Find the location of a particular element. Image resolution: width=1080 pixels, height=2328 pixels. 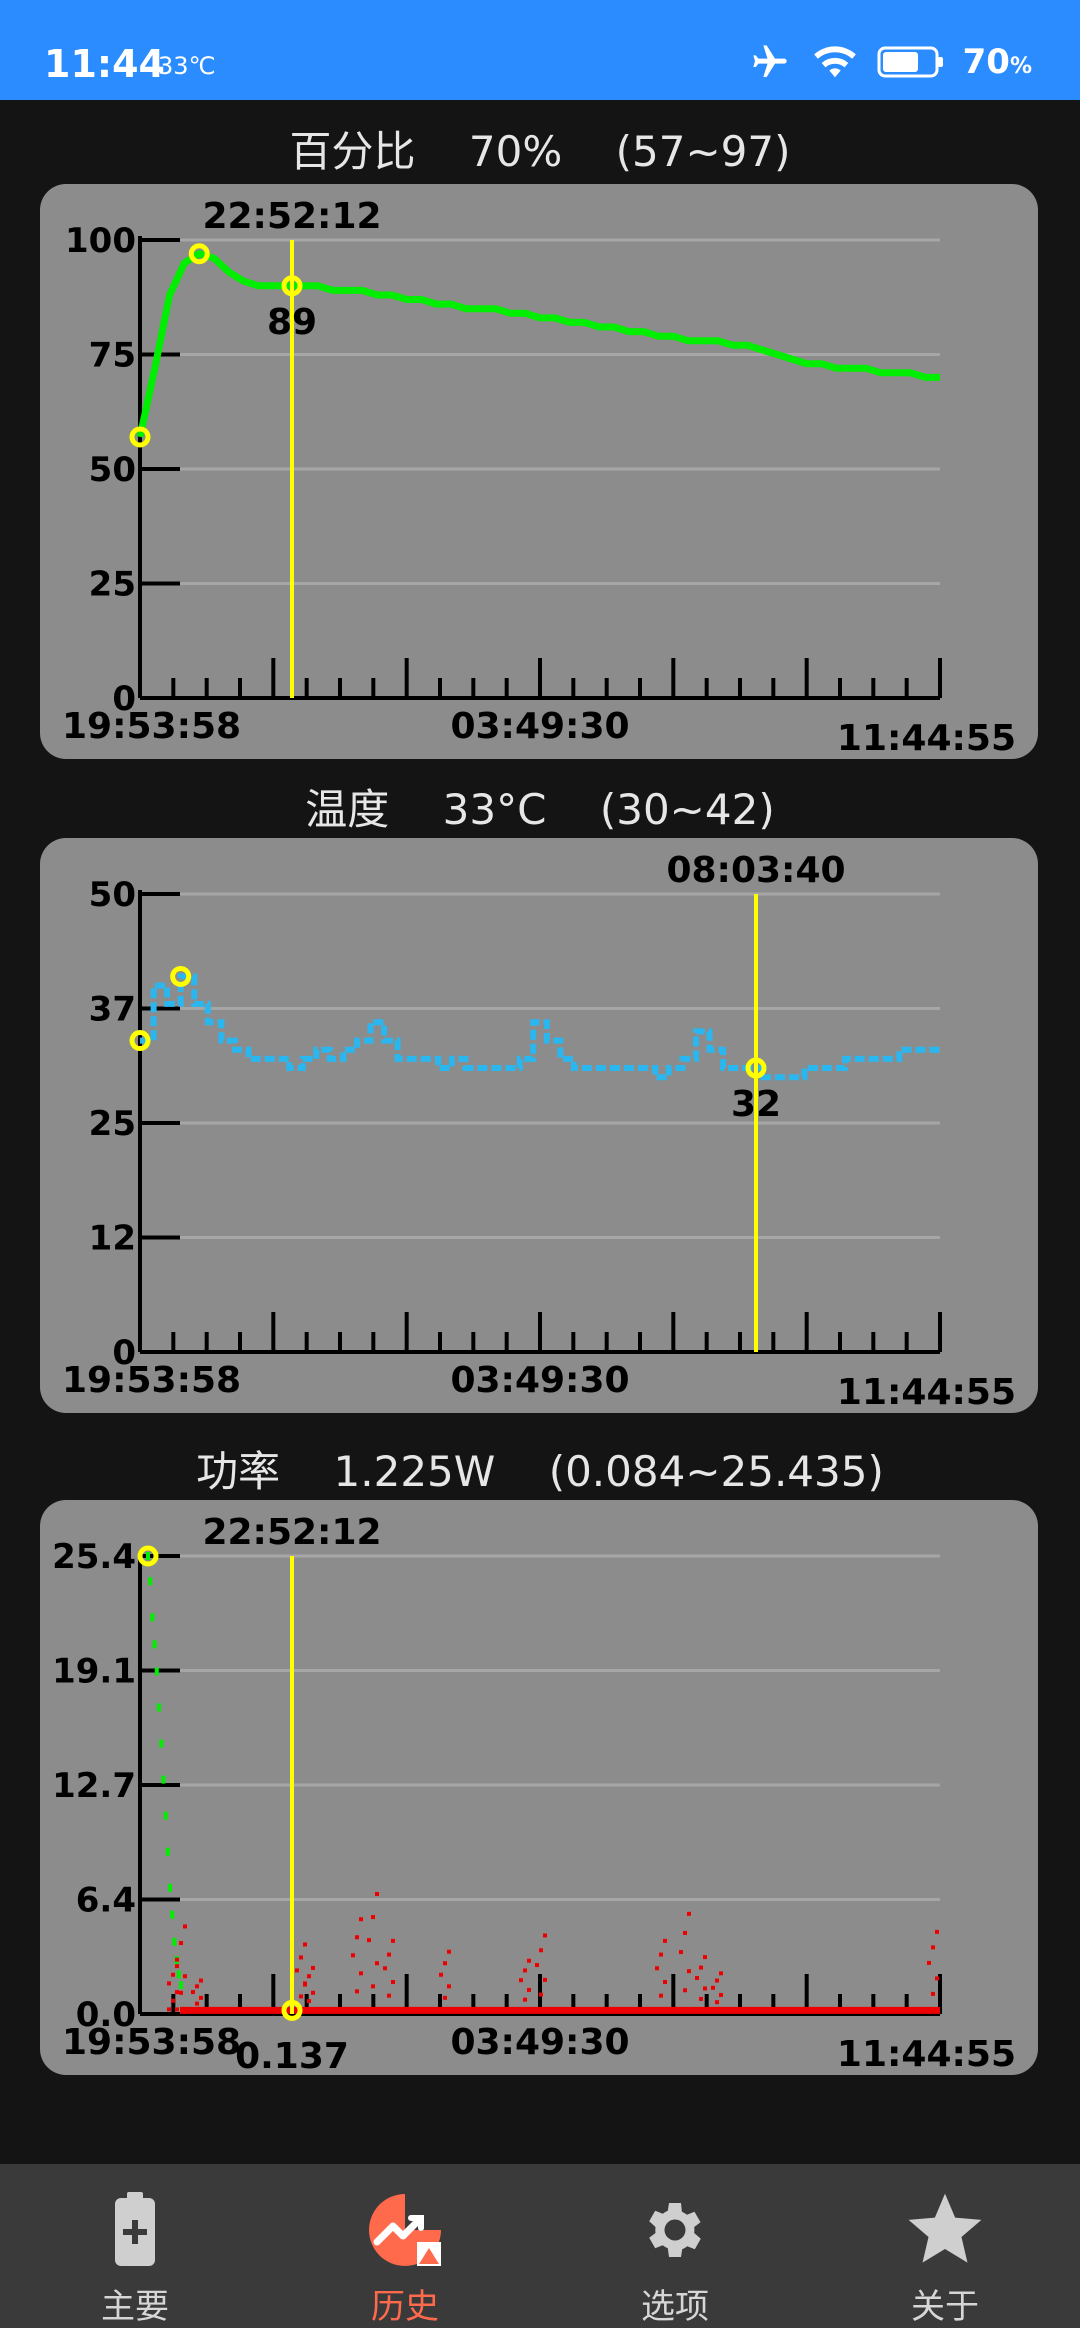

nav-item-main: 主要 is located at coordinates (135, 2246).